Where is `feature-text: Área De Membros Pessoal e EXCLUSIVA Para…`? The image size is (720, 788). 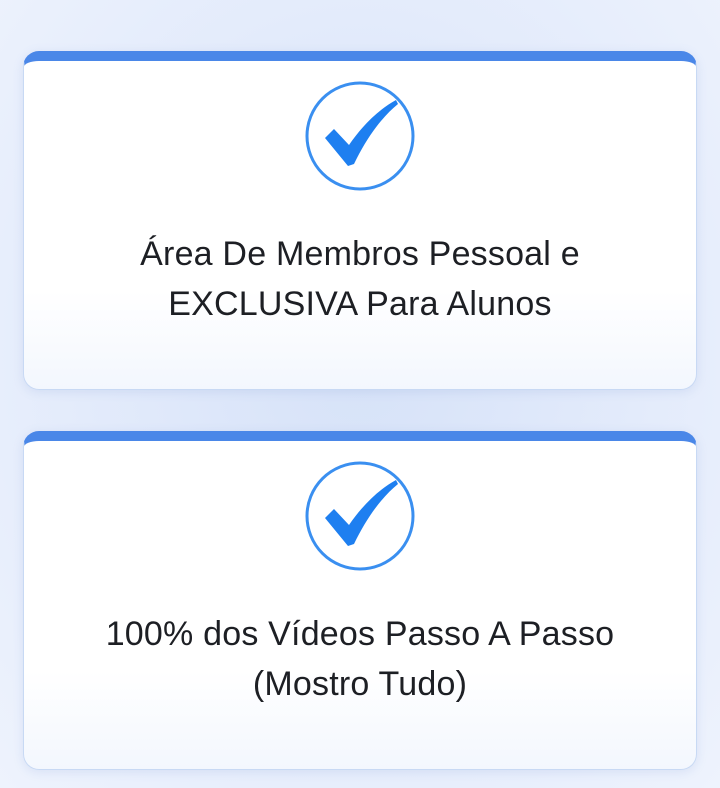
feature-text: Área De Membros Pessoal e EXCLUSIVA Para… is located at coordinates (360, 279).